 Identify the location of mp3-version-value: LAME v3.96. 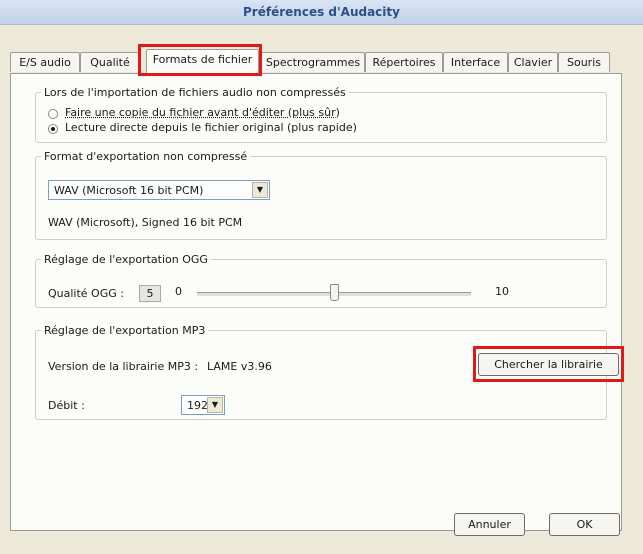
(239, 366).